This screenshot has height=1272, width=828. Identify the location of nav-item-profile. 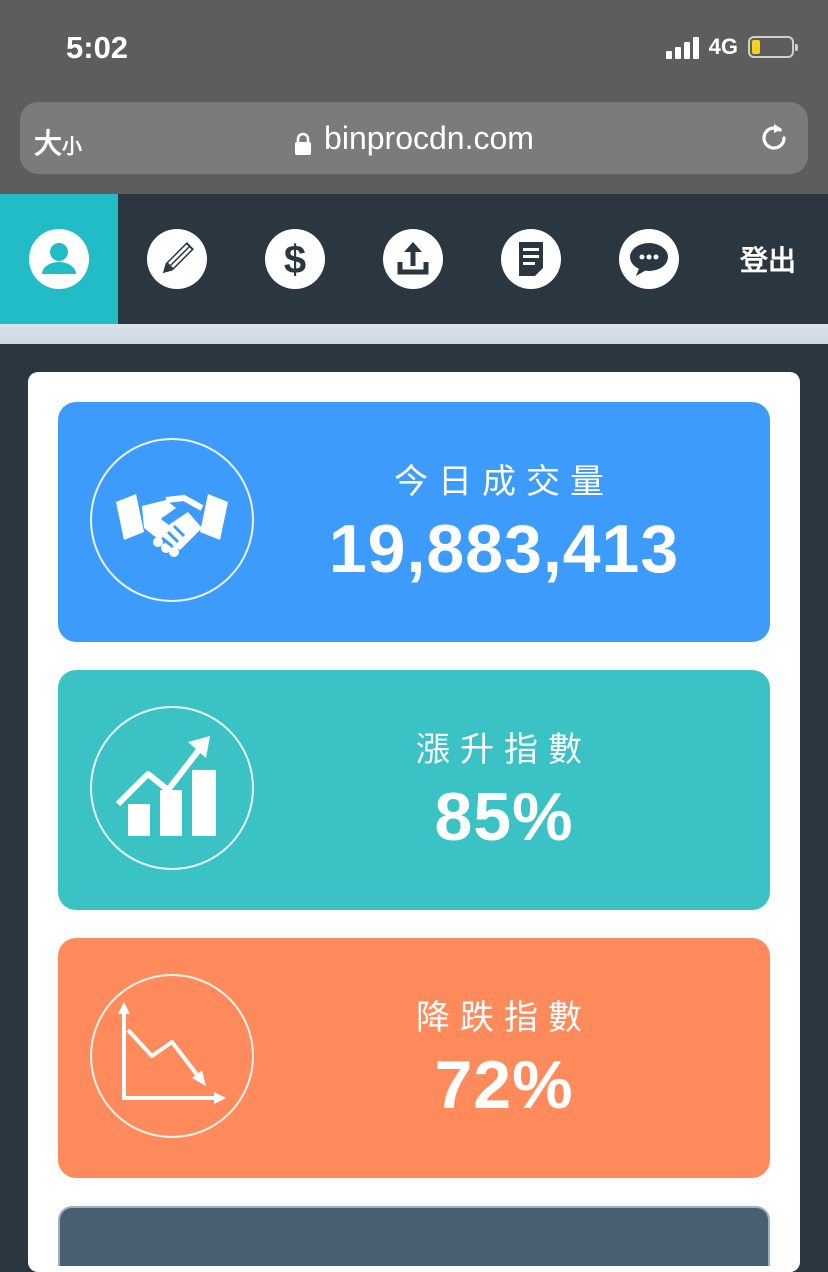
(59, 259).